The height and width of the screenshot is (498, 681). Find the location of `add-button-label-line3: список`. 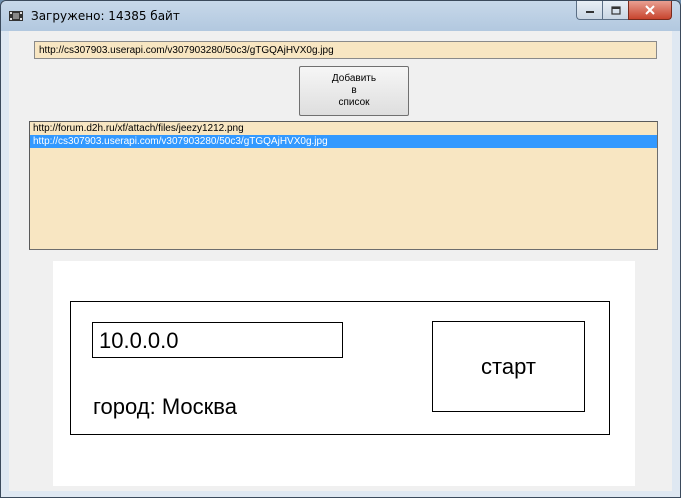

add-button-label-line3: список is located at coordinates (354, 102).